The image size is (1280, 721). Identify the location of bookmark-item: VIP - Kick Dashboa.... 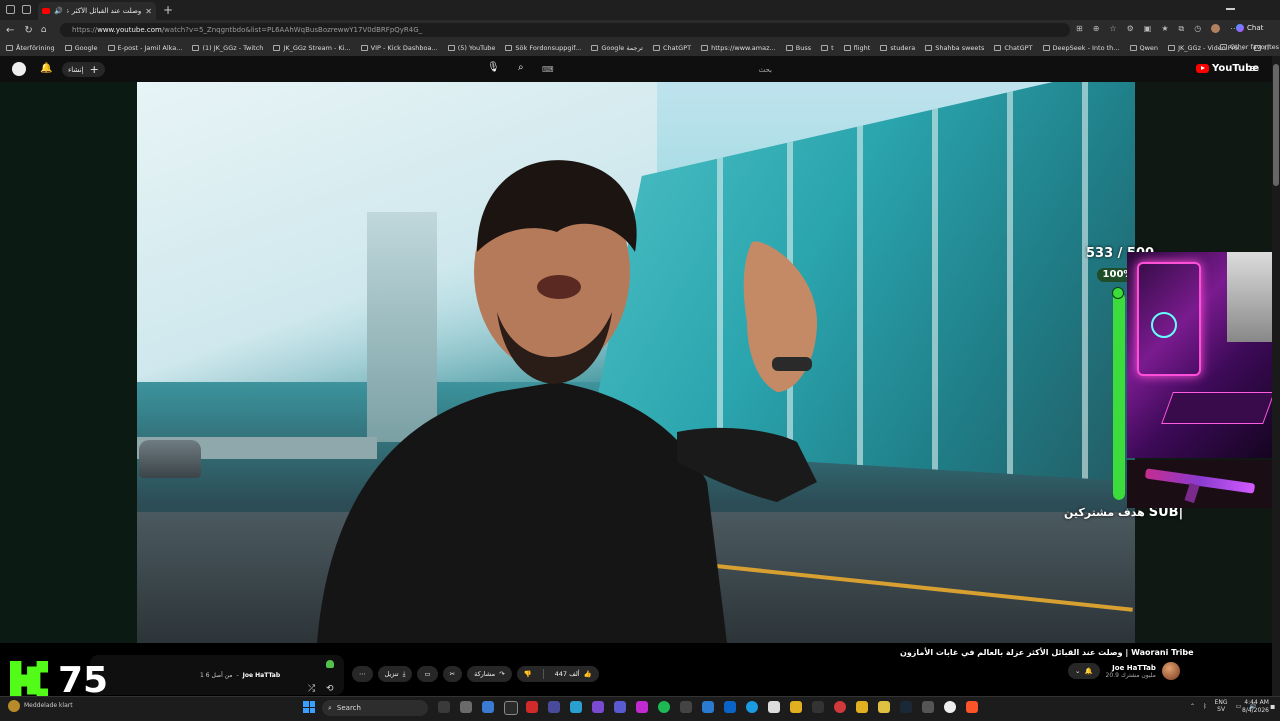
(399, 48).